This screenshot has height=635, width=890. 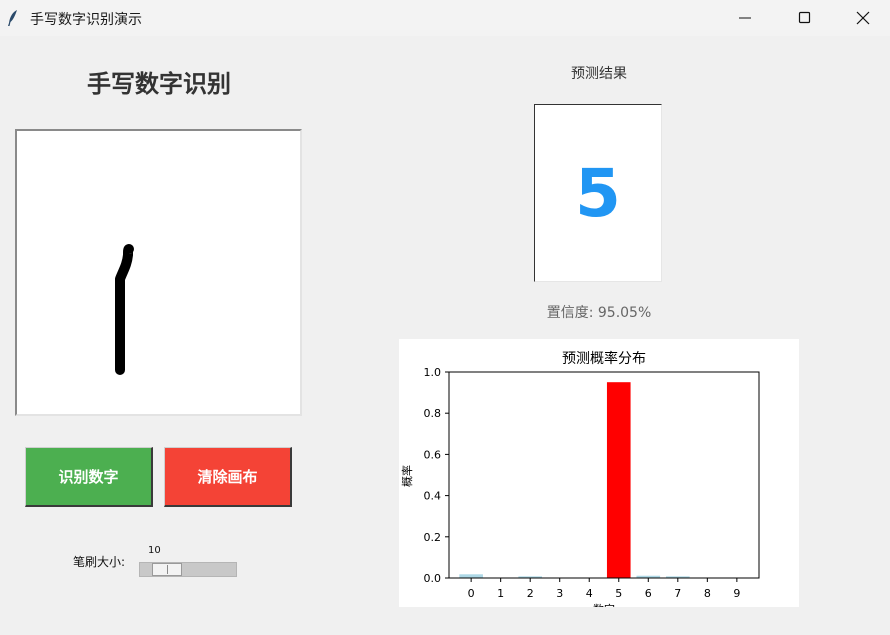 I want to click on predicted-digit: 5, so click(x=598, y=193).